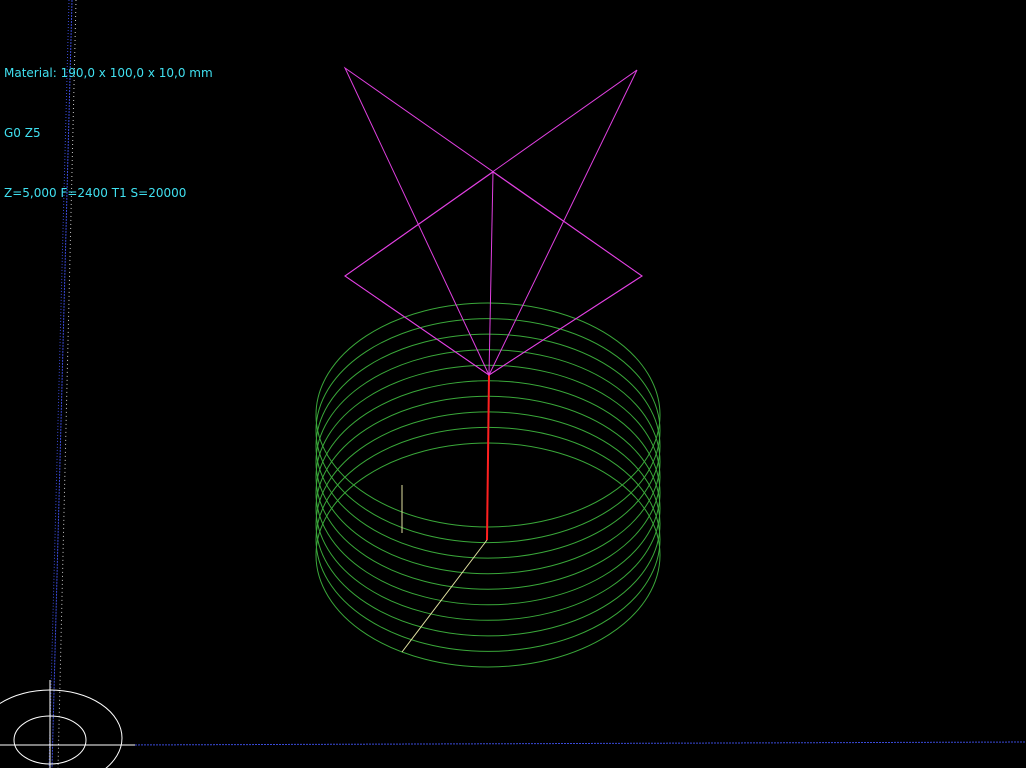 The height and width of the screenshot is (768, 1026). Describe the element at coordinates (95, 193) in the screenshot. I see `machine-state: Z=5,000 F=2400 T1 S=20000` at that location.